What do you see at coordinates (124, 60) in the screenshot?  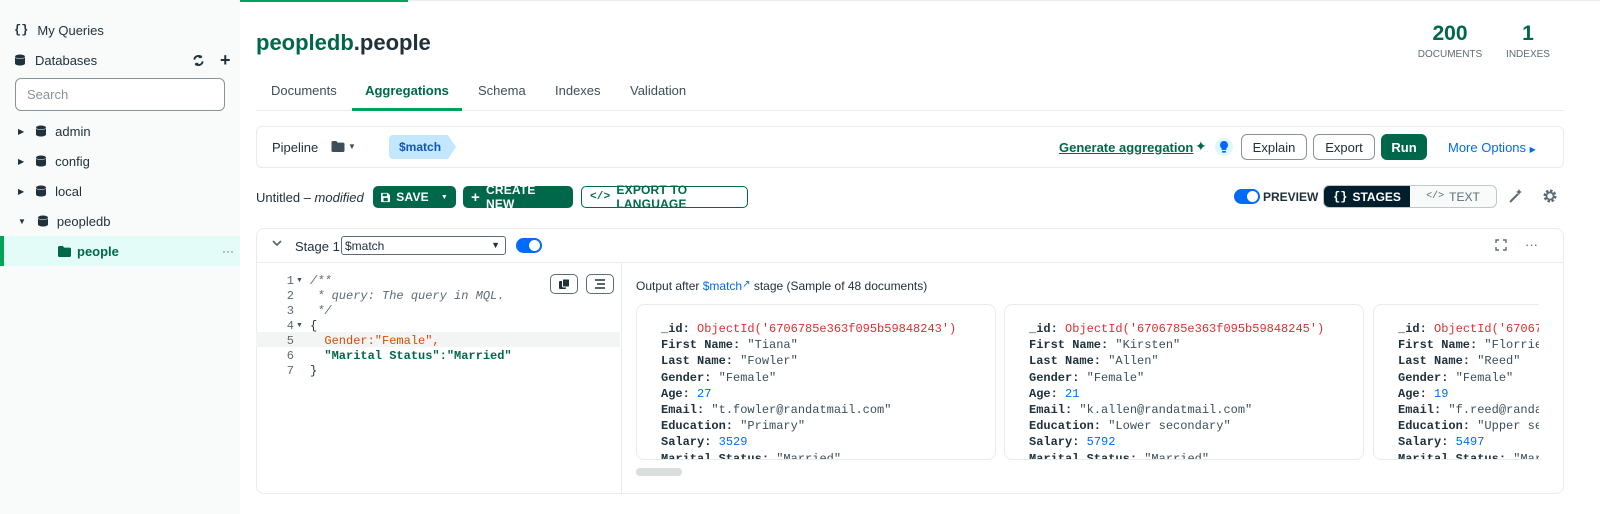 I see `databases-header: Databases +` at bounding box center [124, 60].